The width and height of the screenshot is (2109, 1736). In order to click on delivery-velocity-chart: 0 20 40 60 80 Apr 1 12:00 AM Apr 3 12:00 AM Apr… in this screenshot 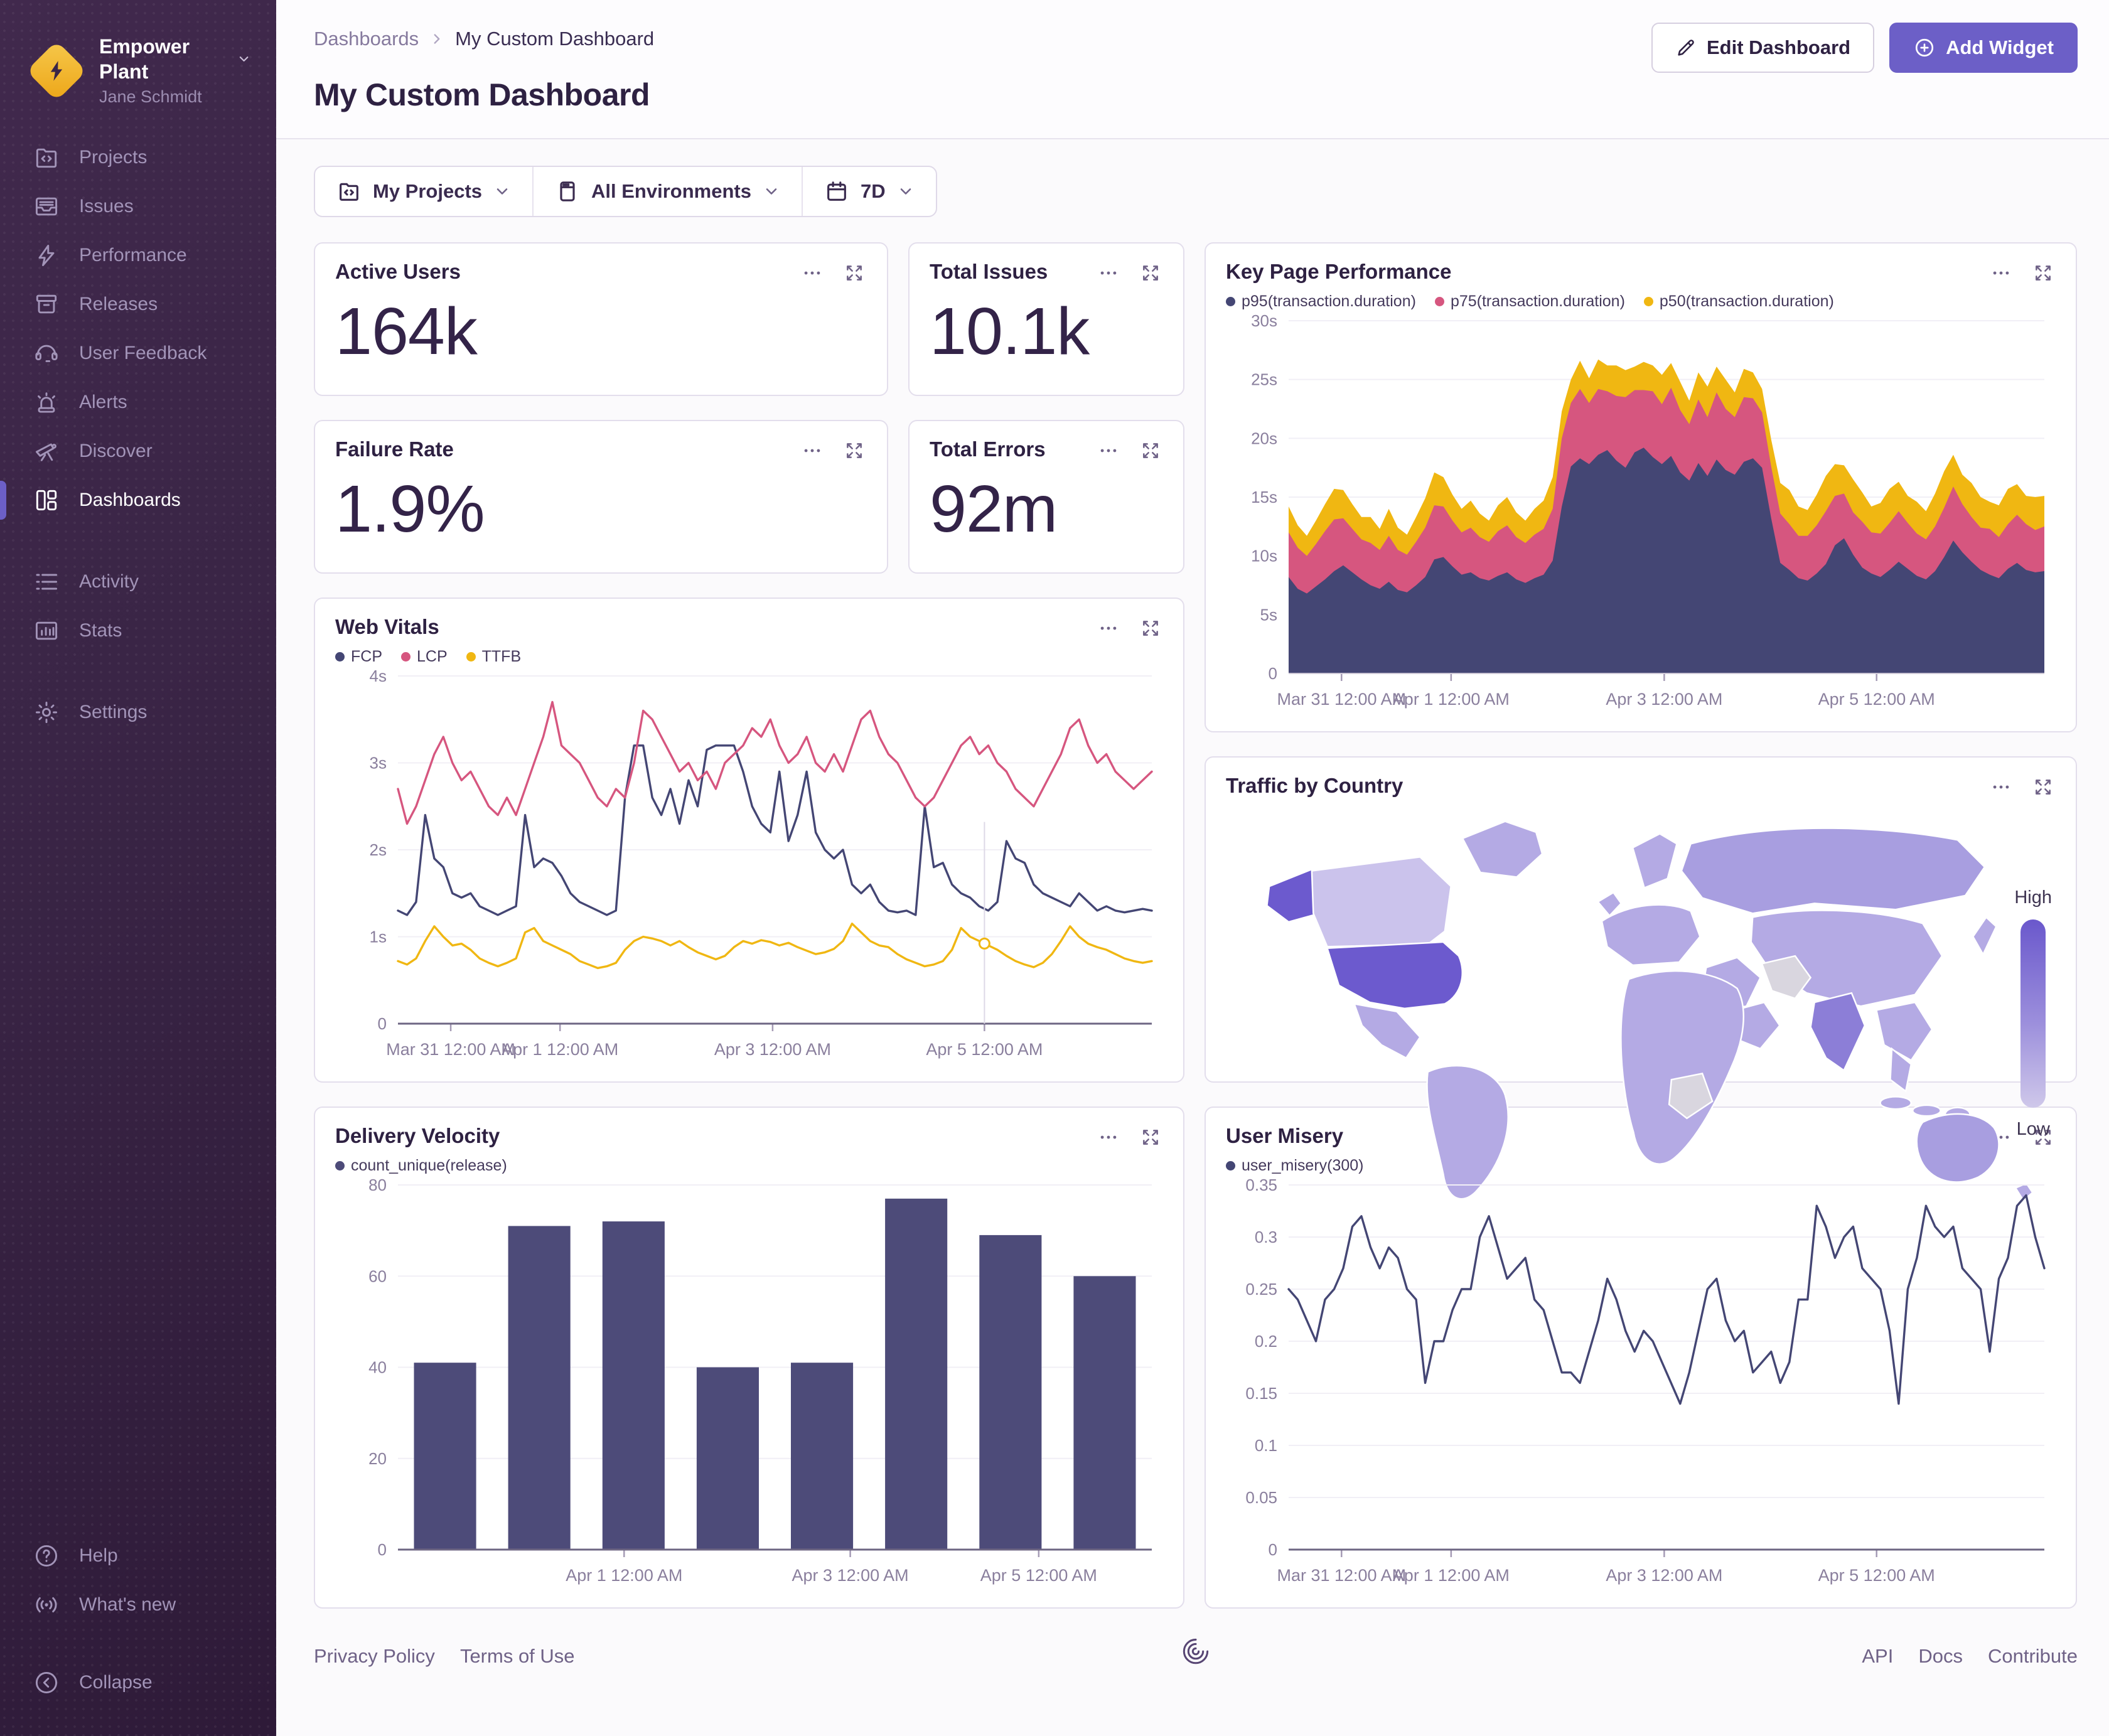, I will do `click(760, 1380)`.